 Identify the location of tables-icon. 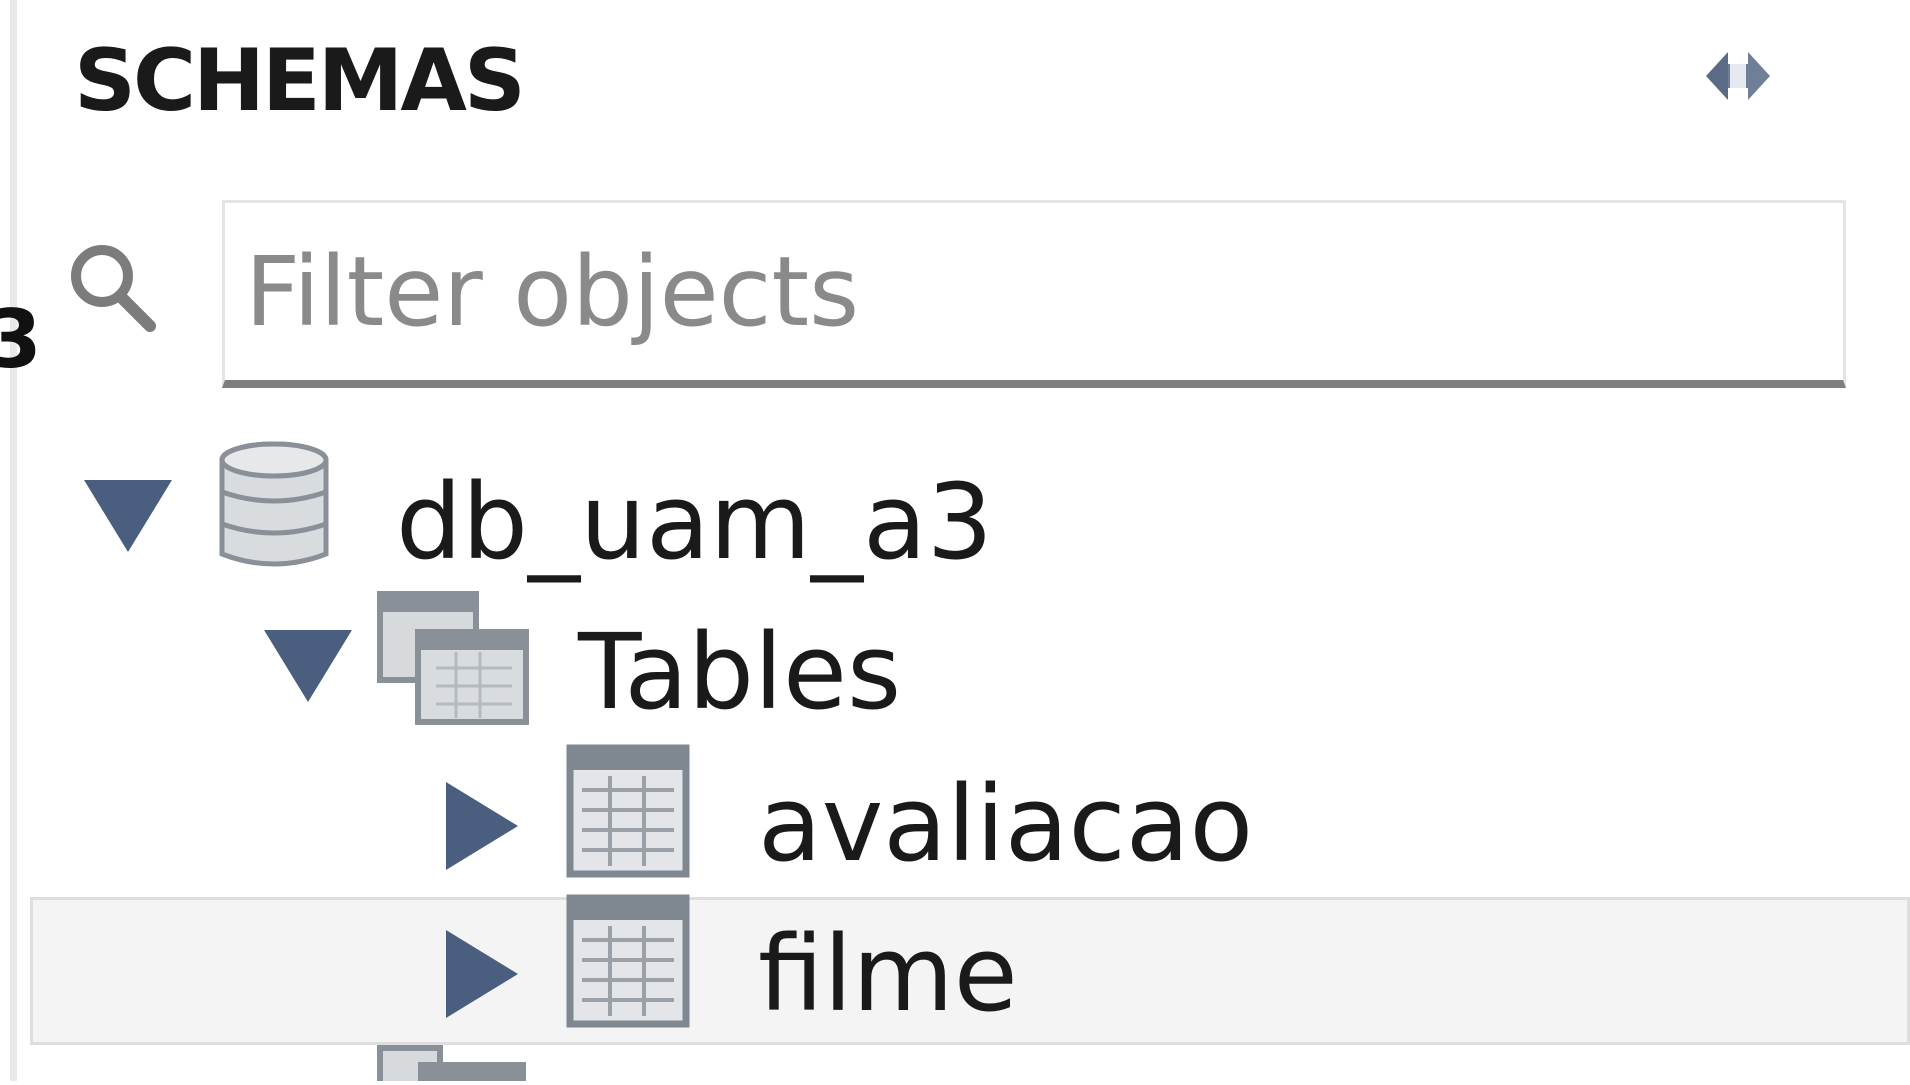
(454, 660).